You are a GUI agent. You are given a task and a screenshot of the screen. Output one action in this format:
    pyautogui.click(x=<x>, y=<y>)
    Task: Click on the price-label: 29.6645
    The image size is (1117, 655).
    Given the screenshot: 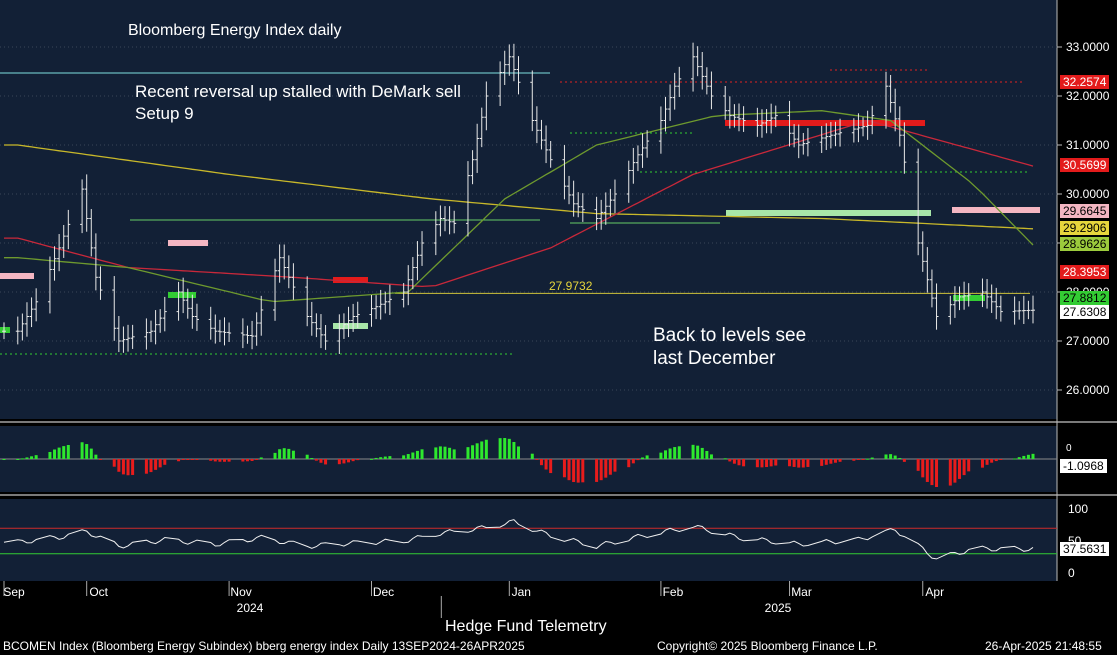 What is the action you would take?
    pyautogui.click(x=1085, y=211)
    